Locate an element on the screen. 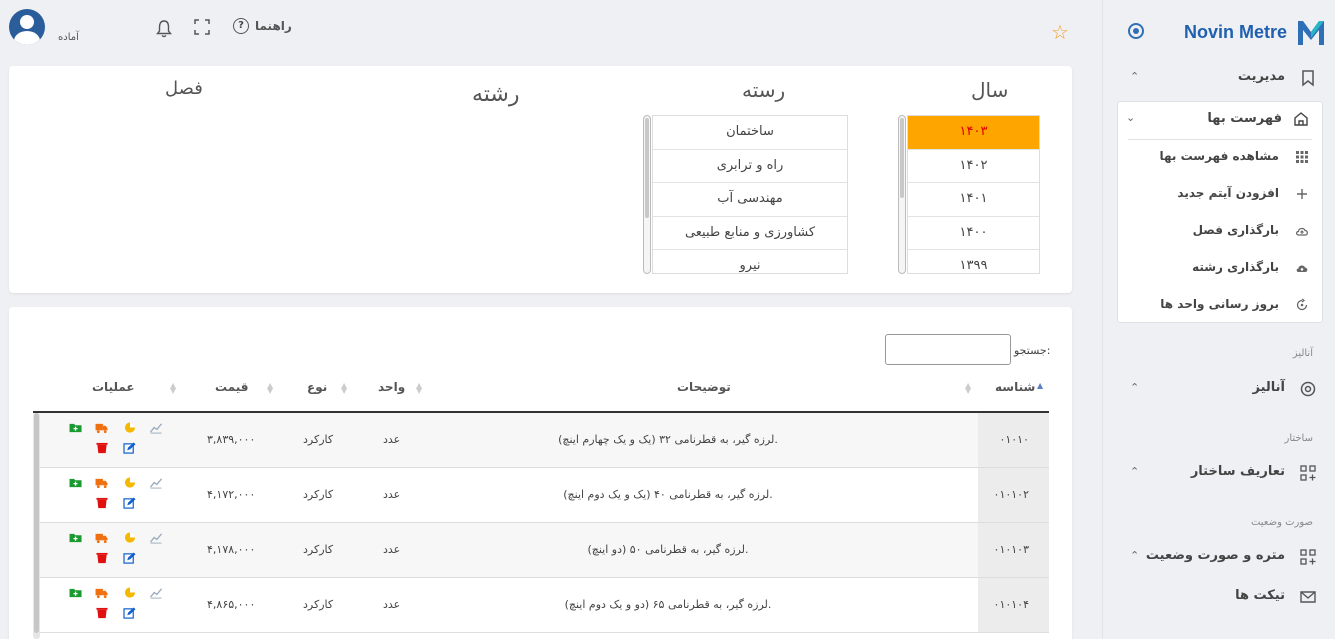  help-icon: ? is located at coordinates (241, 26).